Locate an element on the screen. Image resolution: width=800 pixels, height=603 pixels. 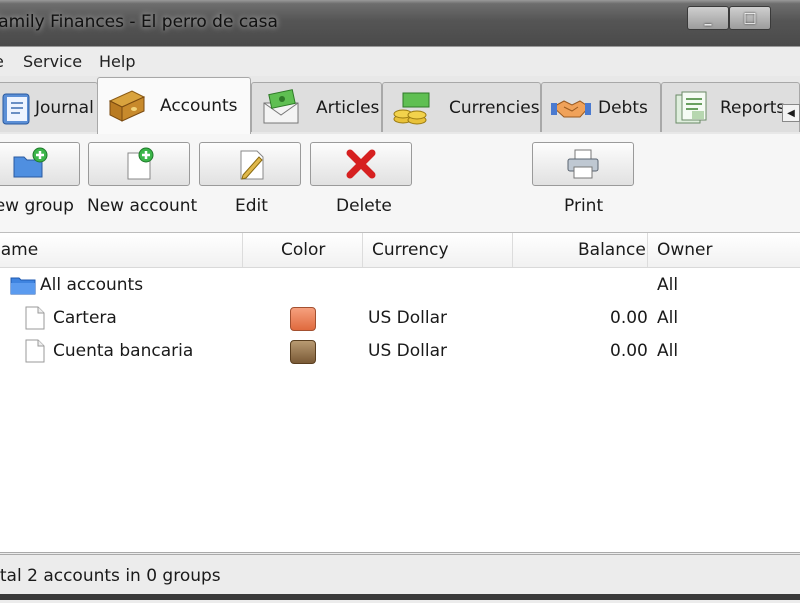
folder-icon is located at coordinates (23, 286).